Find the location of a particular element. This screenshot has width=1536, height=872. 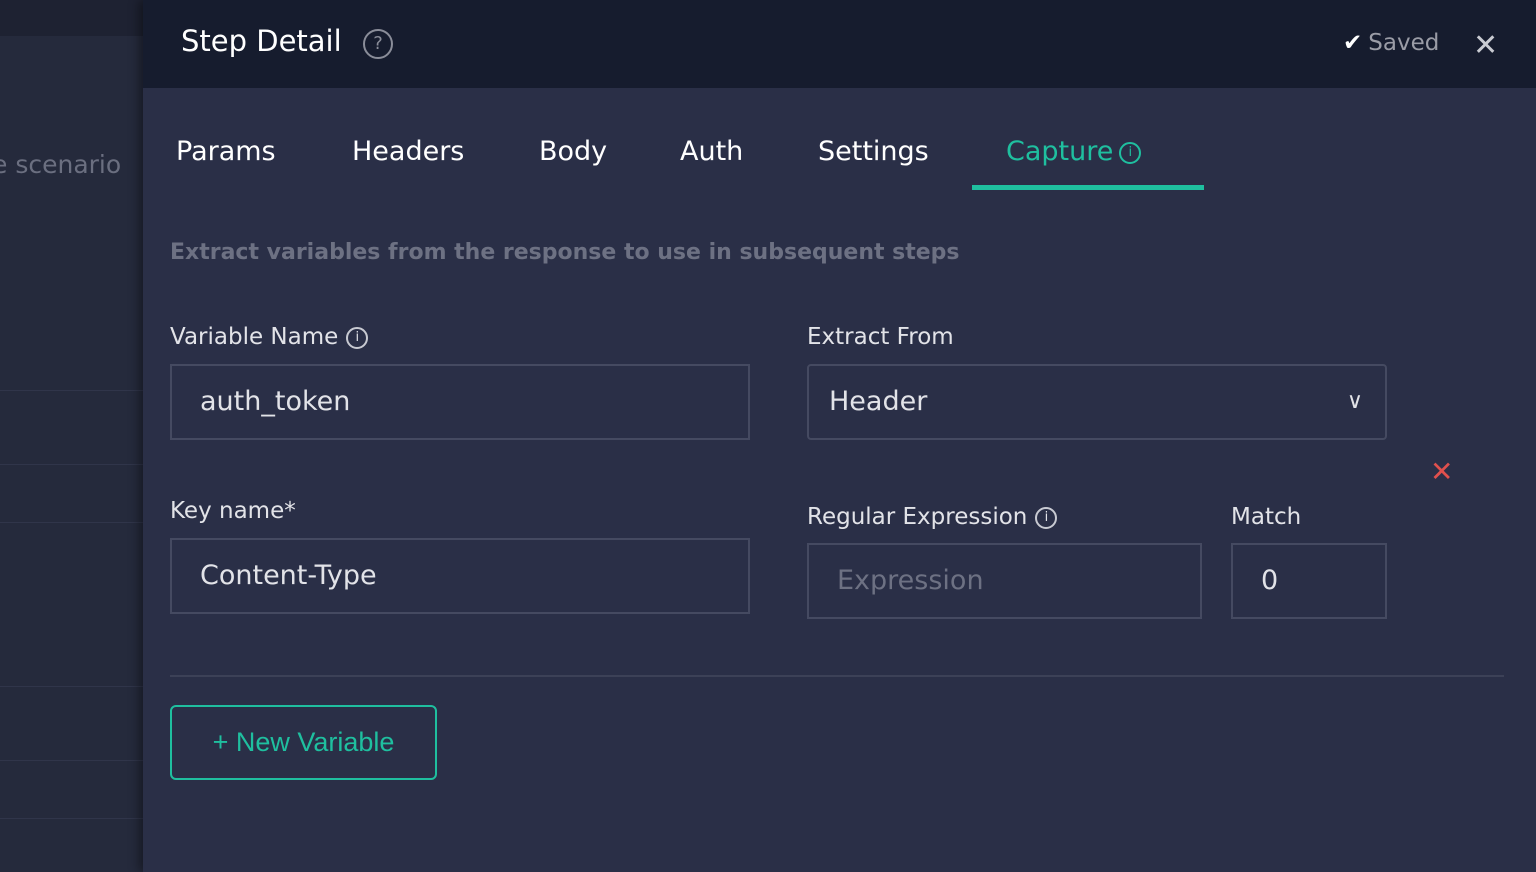

saved-status: ✔ Saved is located at coordinates (1391, 43).